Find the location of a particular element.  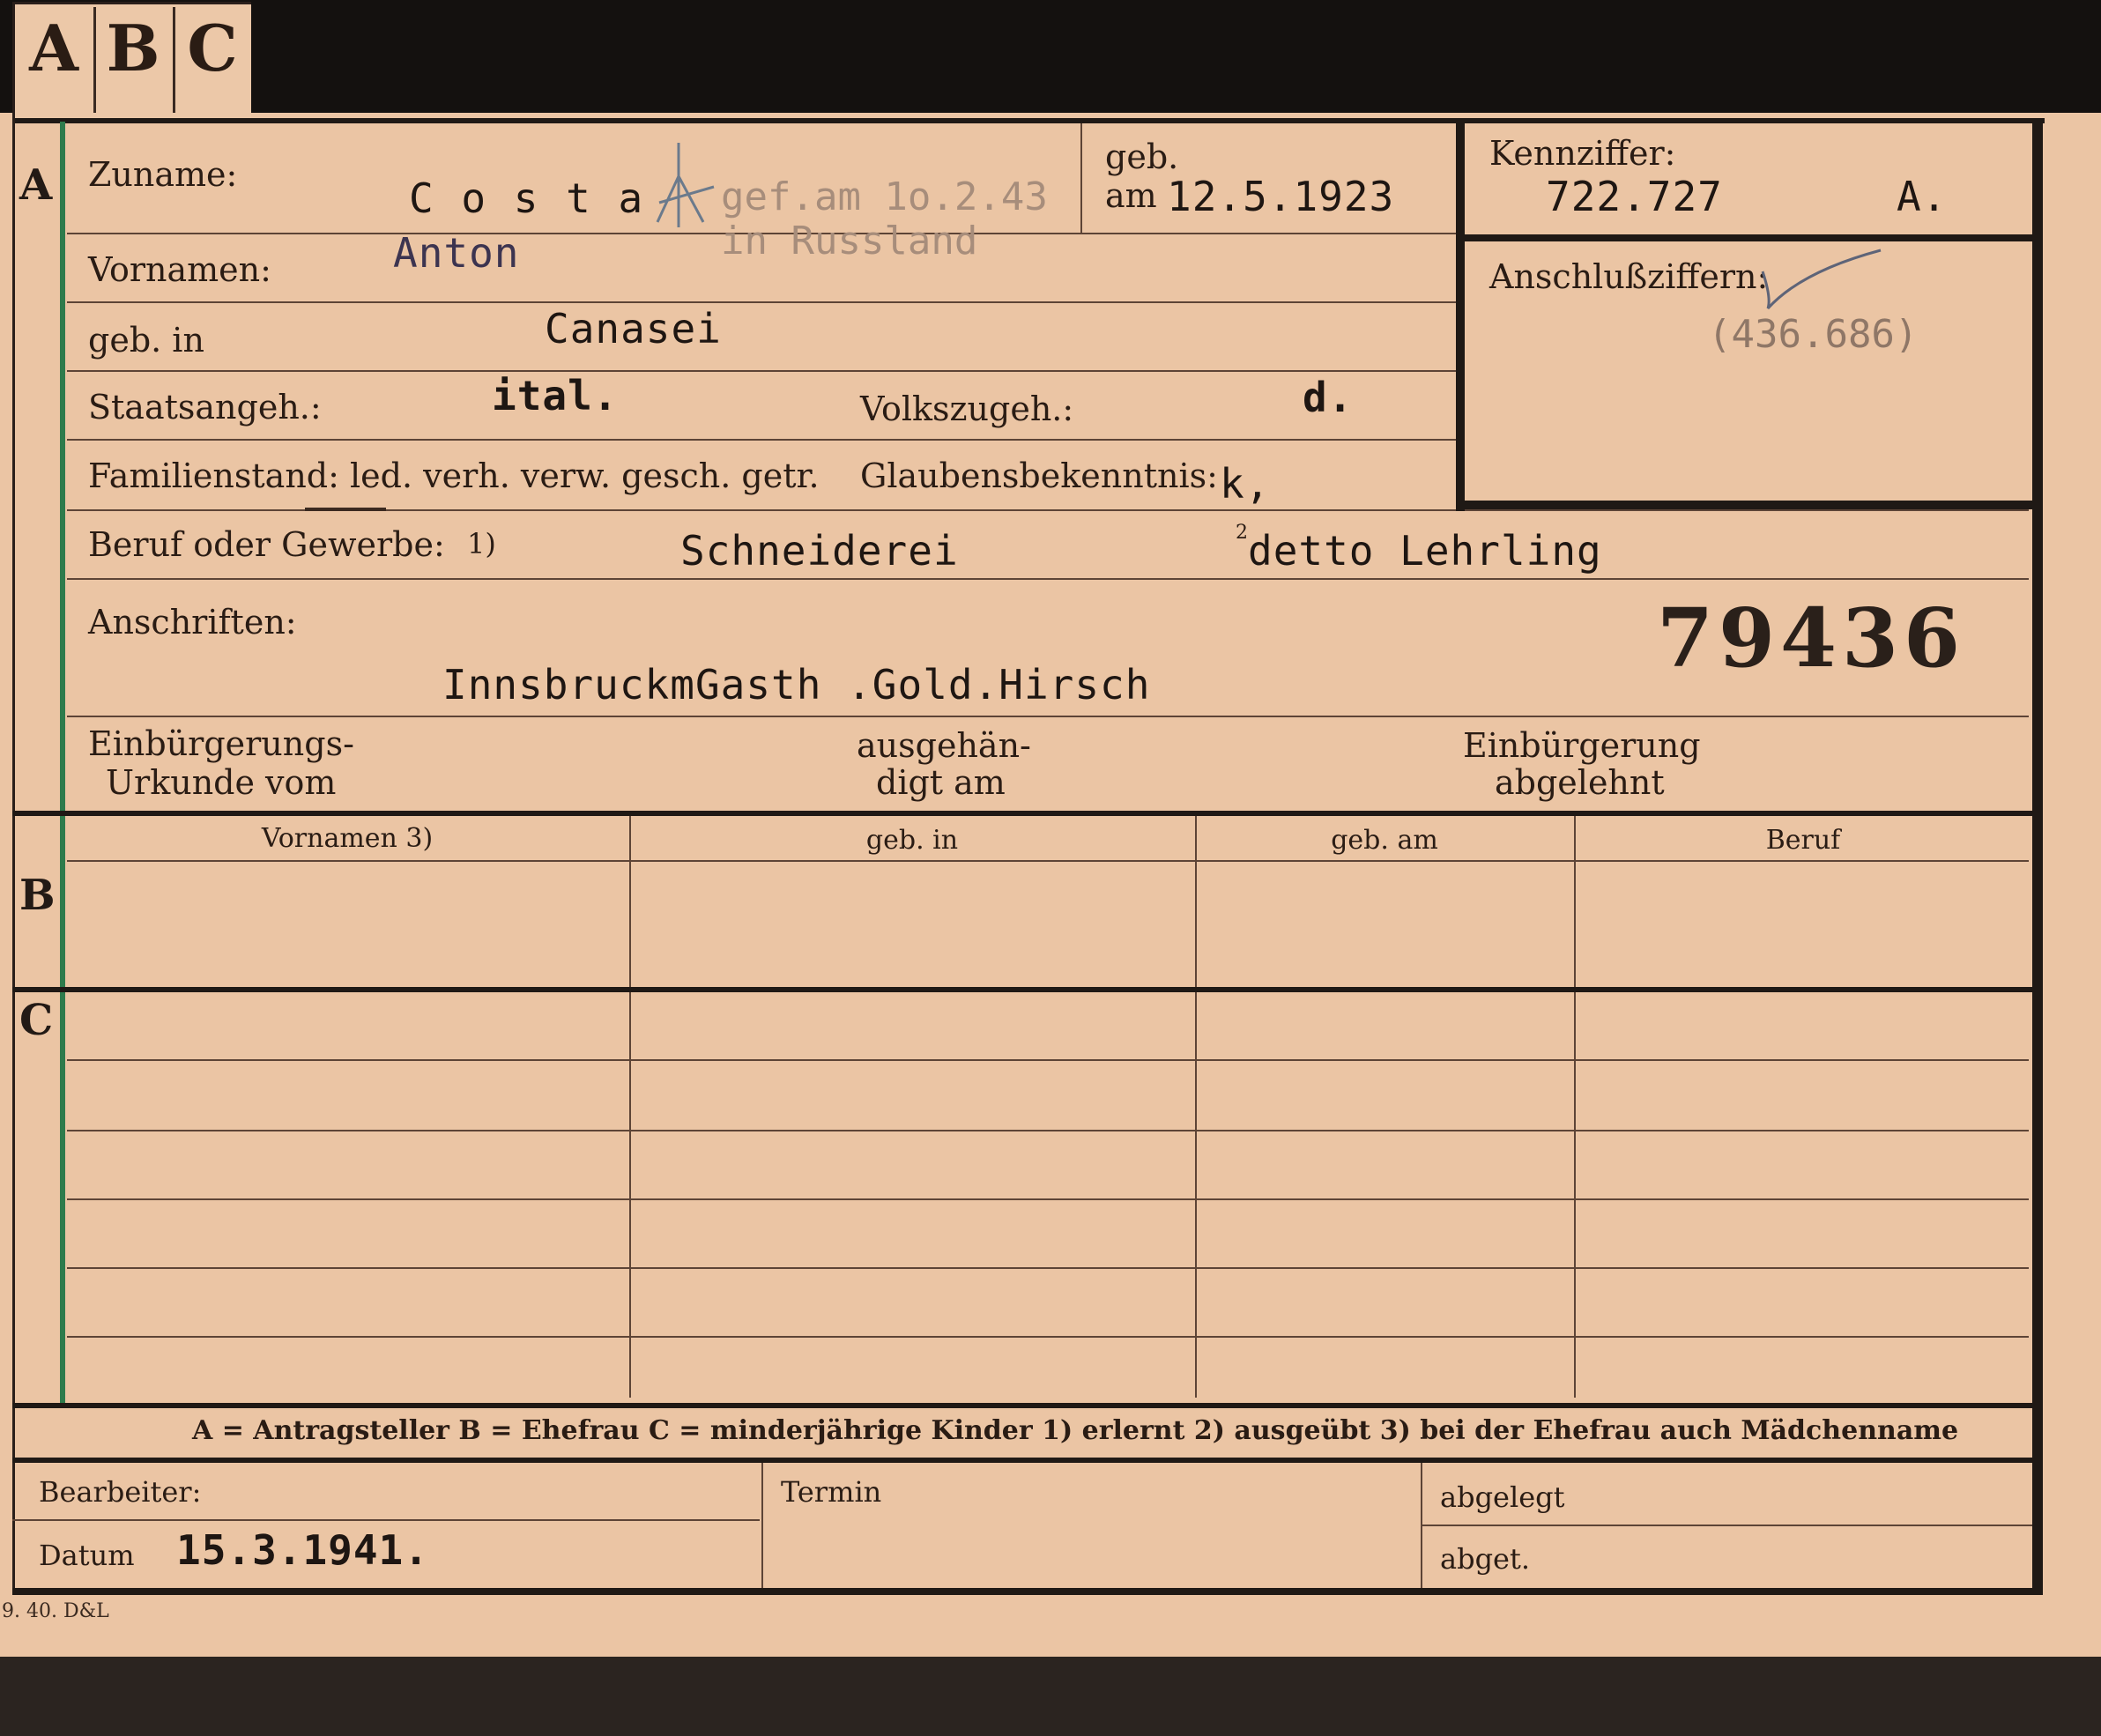

section-letter-b: B is located at coordinates (37, 895).